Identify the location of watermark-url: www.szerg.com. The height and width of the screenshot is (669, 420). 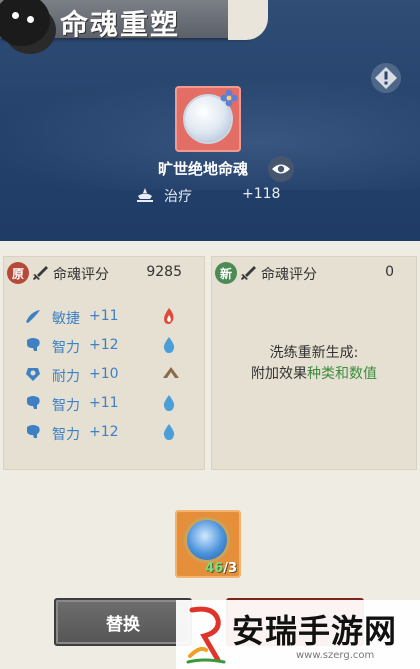
(335, 655).